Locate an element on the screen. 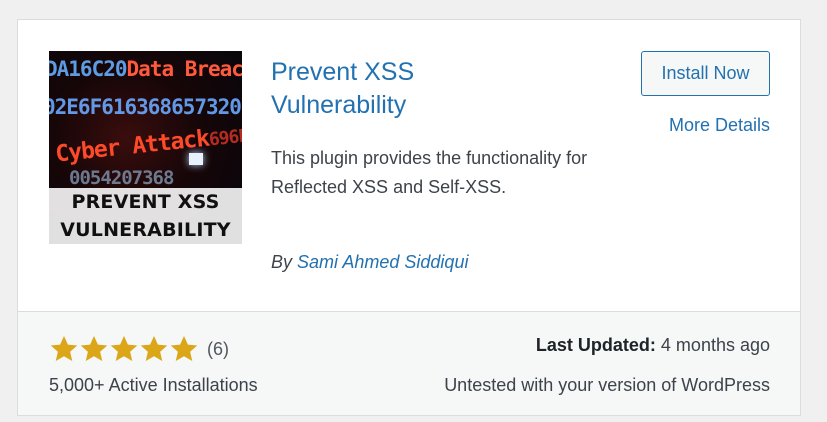 The image size is (827, 422). author-prefix: By is located at coordinates (282, 262).